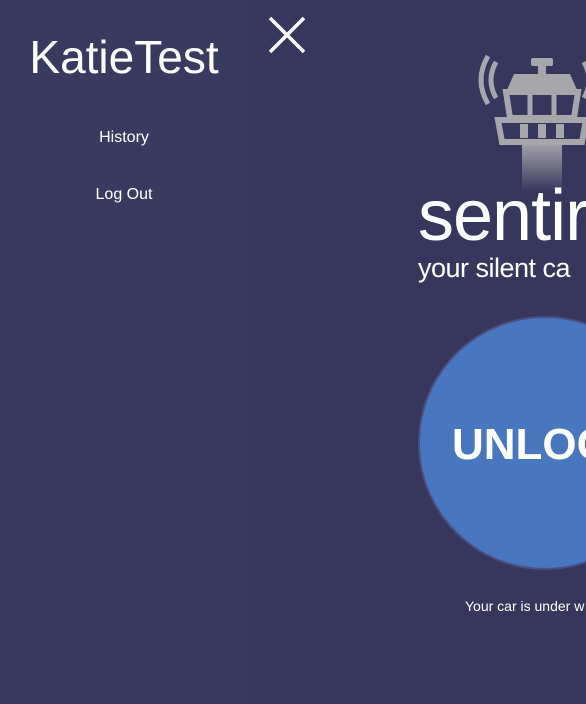  I want to click on user-name: KatieTest, so click(124, 57).